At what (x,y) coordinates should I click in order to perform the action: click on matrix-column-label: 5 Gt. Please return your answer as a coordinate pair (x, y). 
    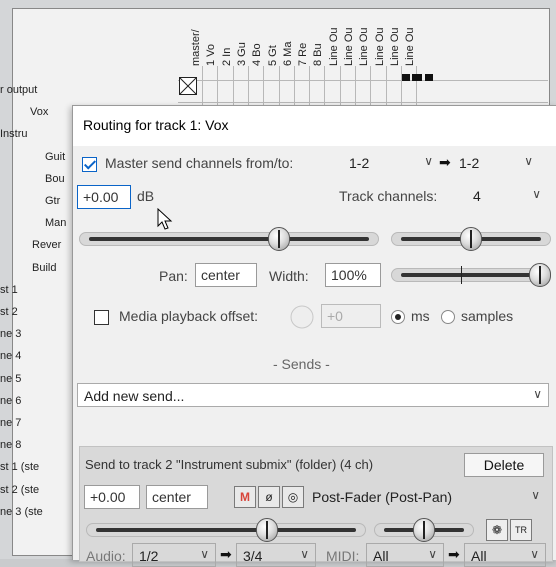
    Looking at the image, I should click on (272, 55).